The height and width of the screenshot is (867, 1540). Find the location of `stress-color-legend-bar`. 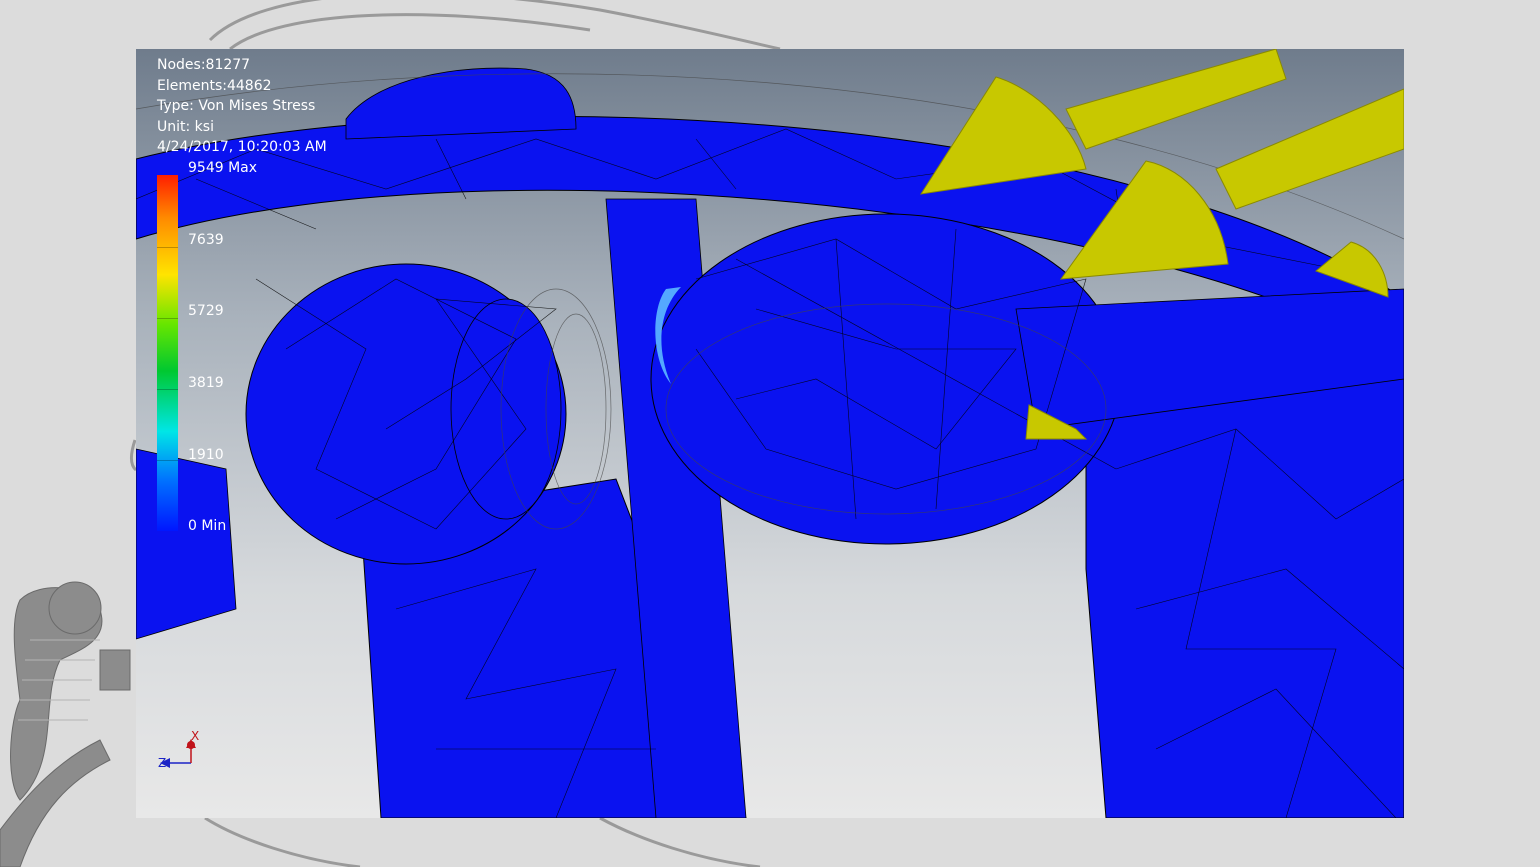

stress-color-legend-bar is located at coordinates (167, 353).